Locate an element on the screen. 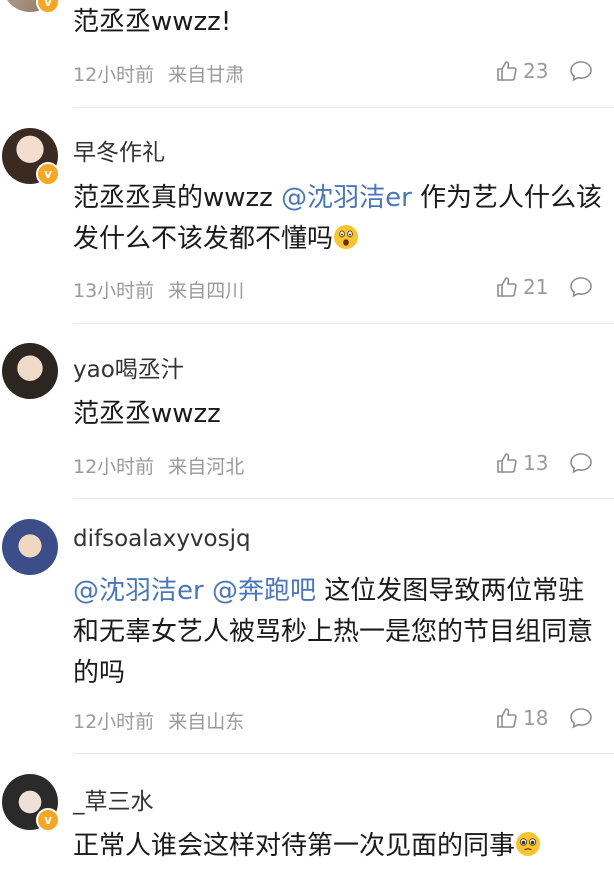 The height and width of the screenshot is (870, 614). like-count: 18 is located at coordinates (536, 718).